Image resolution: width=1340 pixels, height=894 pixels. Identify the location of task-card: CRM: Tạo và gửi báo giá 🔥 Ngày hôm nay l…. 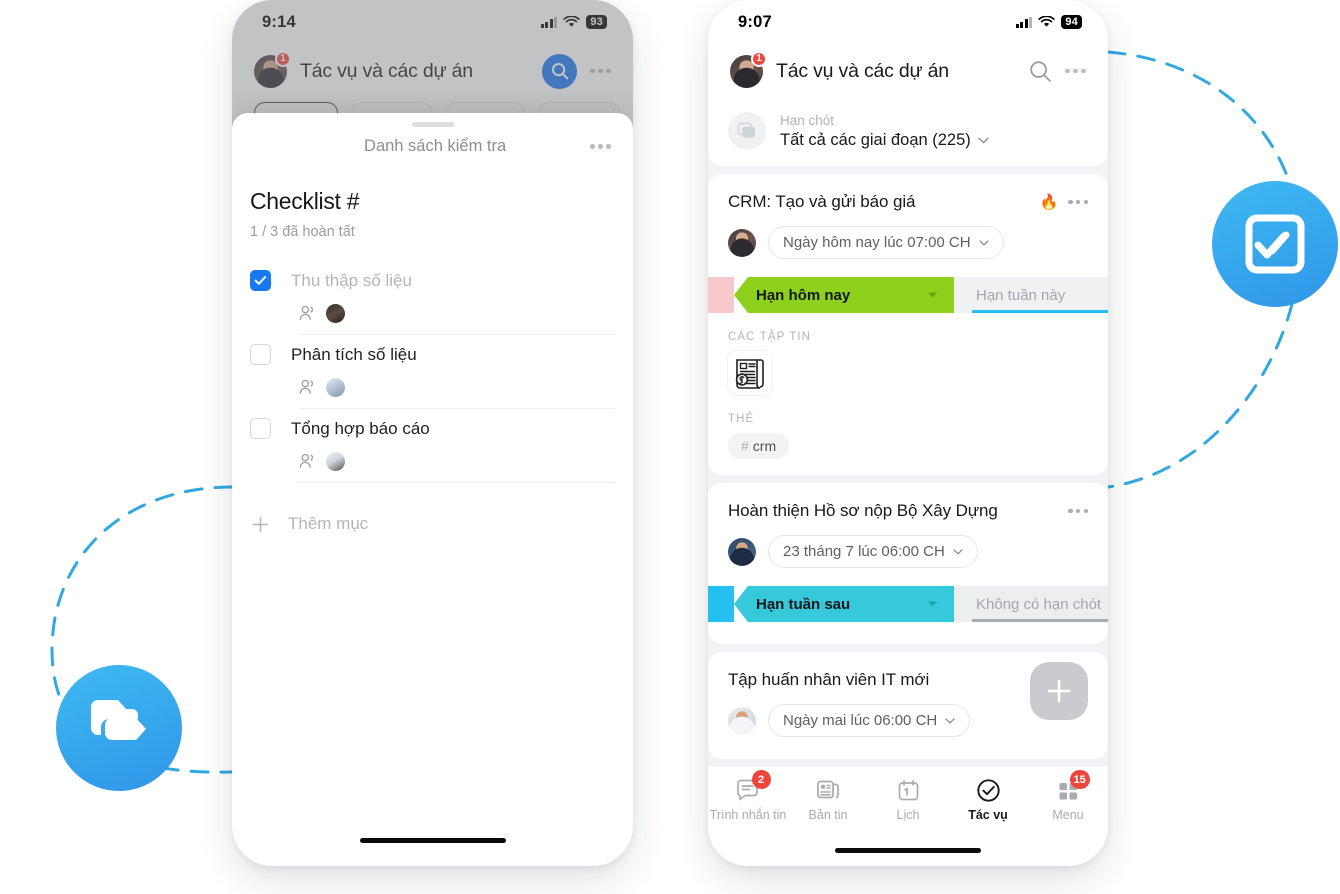
(908, 324).